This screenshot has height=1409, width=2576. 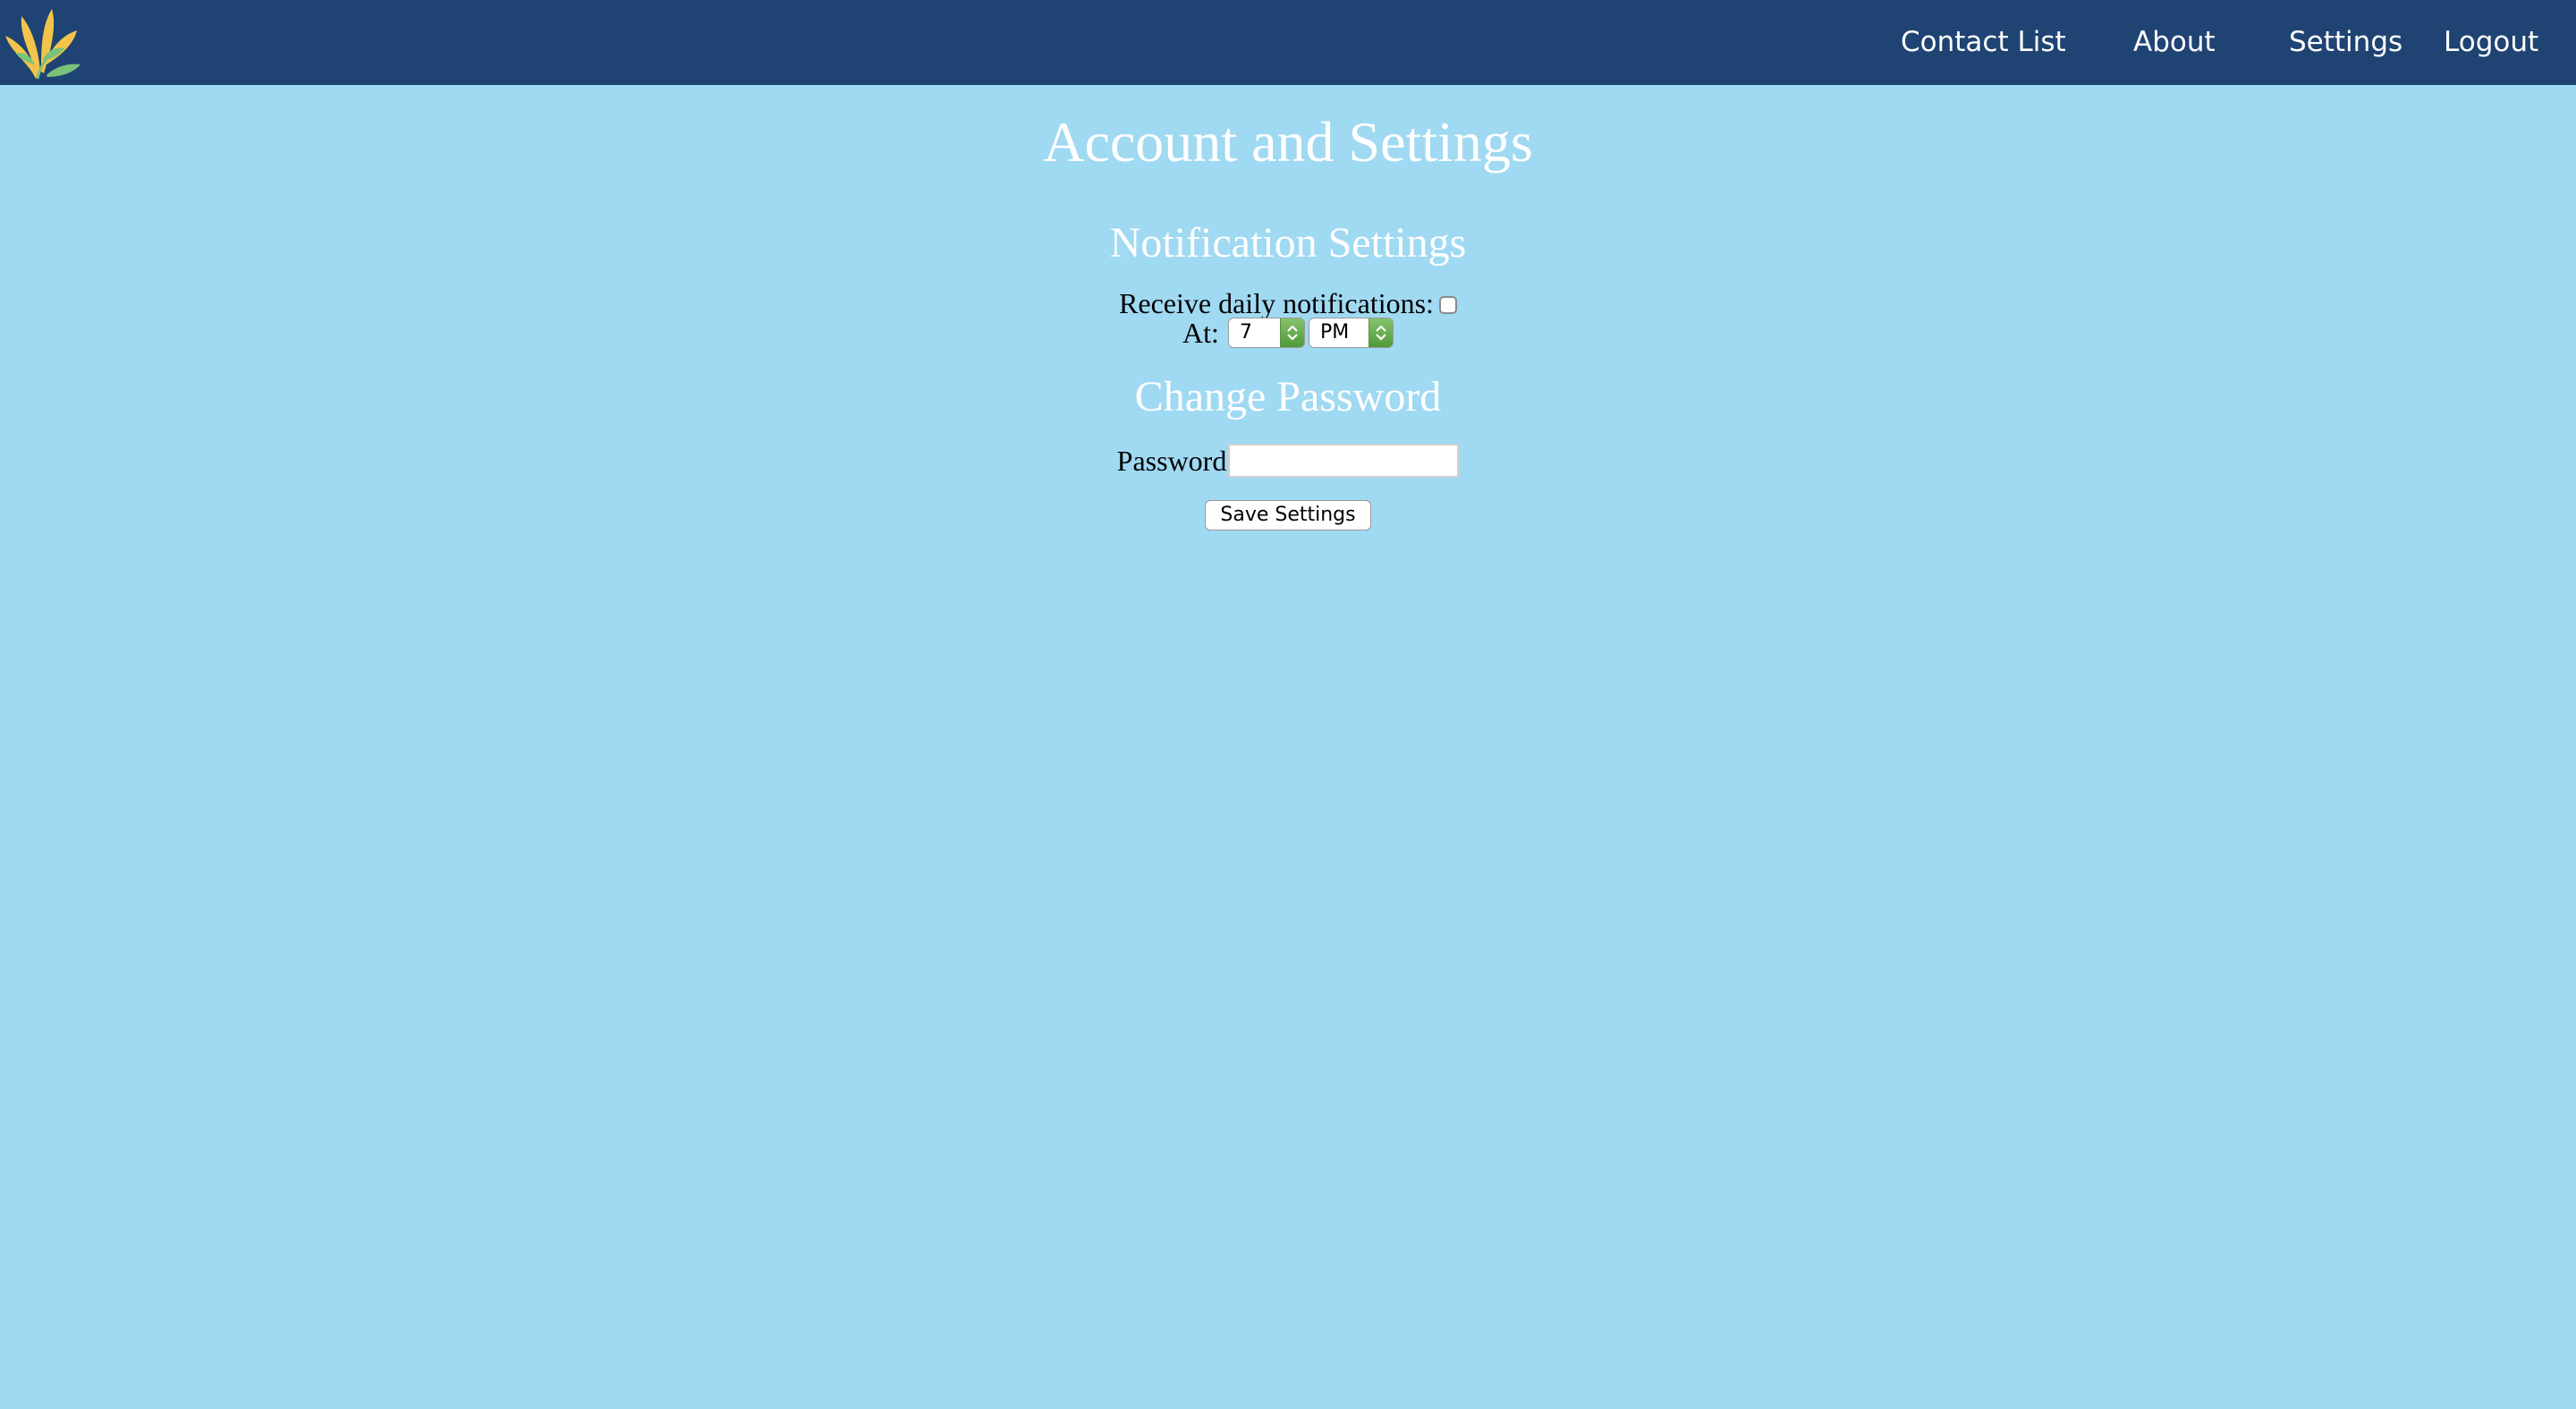 What do you see at coordinates (1171, 461) in the screenshot?
I see `password-label: Password` at bounding box center [1171, 461].